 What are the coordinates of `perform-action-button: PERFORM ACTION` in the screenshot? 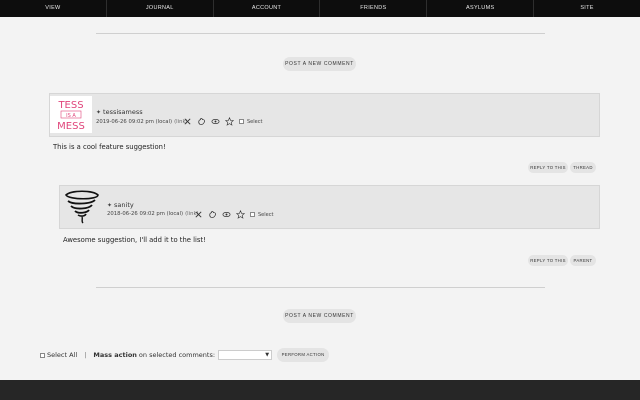 It's located at (303, 355).